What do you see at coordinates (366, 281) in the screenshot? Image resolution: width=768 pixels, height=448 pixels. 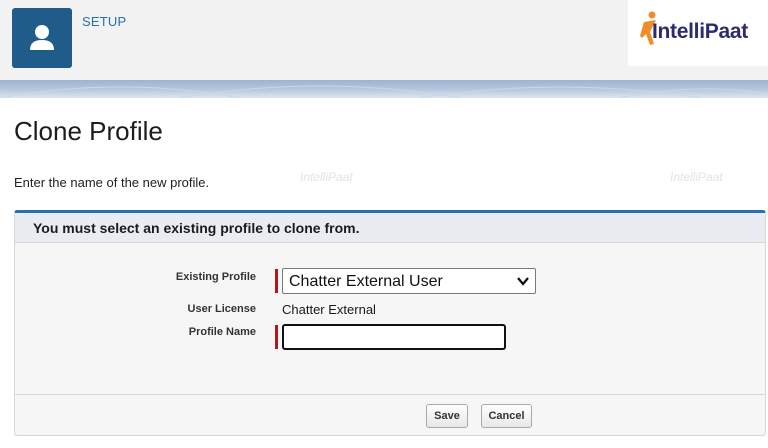 I see `existing-profile-selected-value: Chatter External User` at bounding box center [366, 281].